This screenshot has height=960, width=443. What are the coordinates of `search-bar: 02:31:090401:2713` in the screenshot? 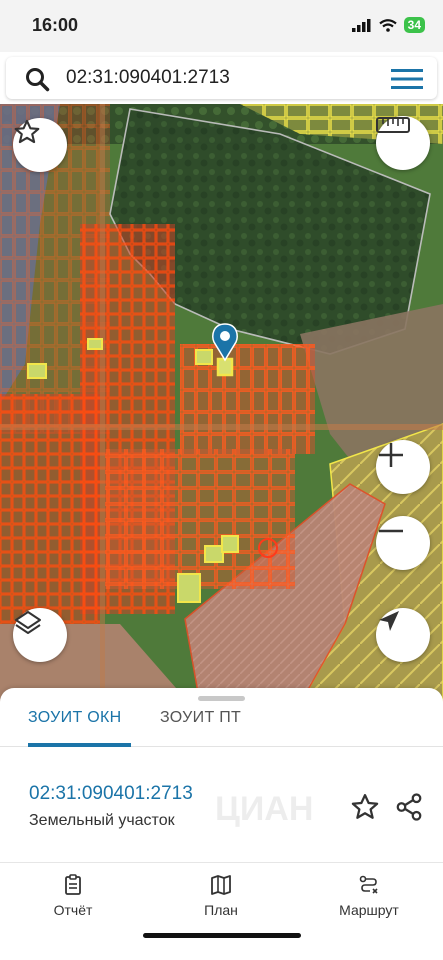 It's located at (221, 78).